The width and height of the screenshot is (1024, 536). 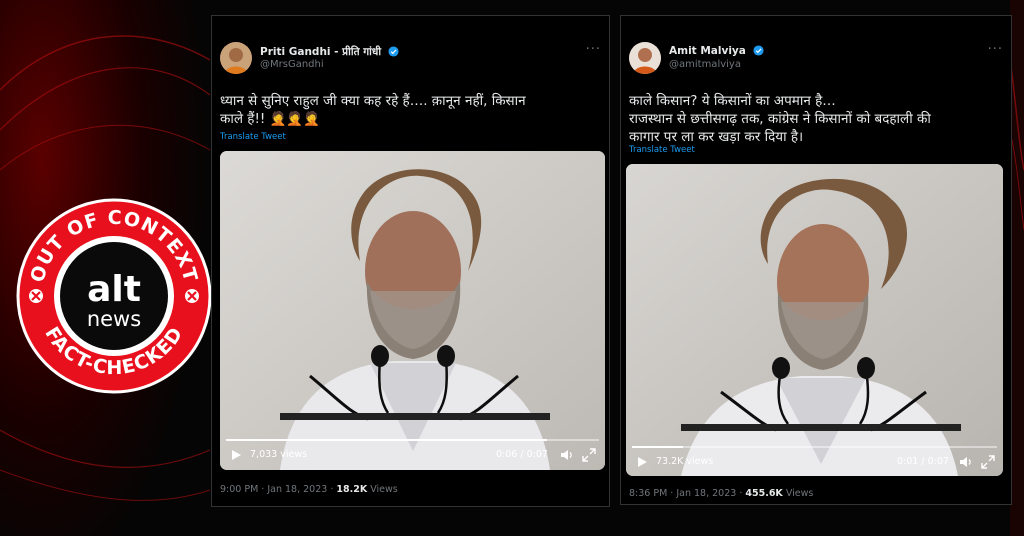 What do you see at coordinates (114, 289) in the screenshot?
I see `logo-text-alt: alt` at bounding box center [114, 289].